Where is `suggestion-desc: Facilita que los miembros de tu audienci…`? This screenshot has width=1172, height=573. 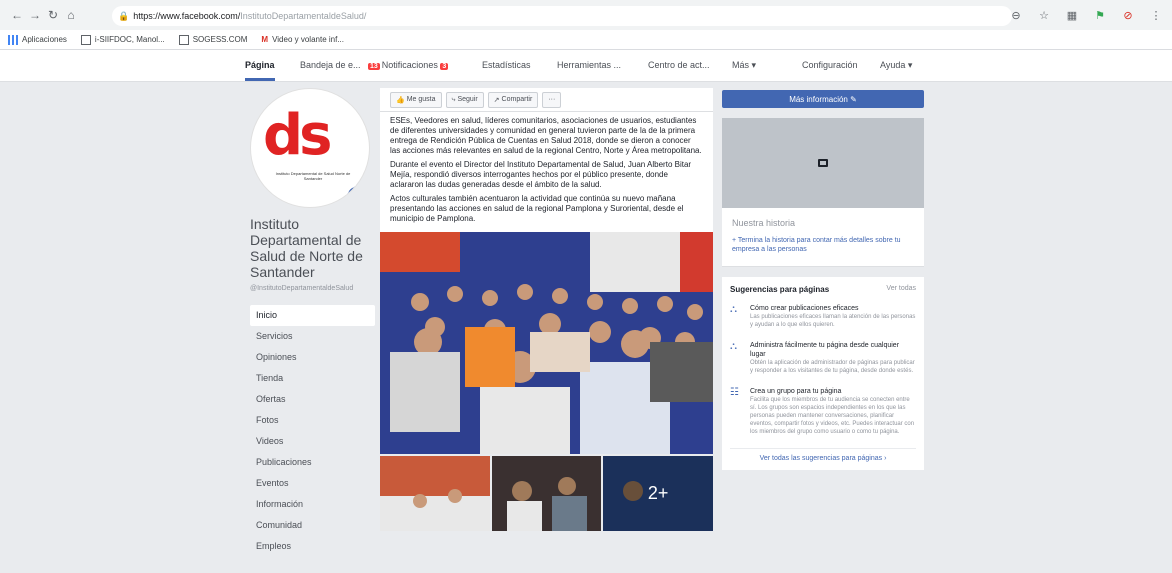
suggestion-desc: Facilita que los miembros de tu audienci… is located at coordinates (832, 416).